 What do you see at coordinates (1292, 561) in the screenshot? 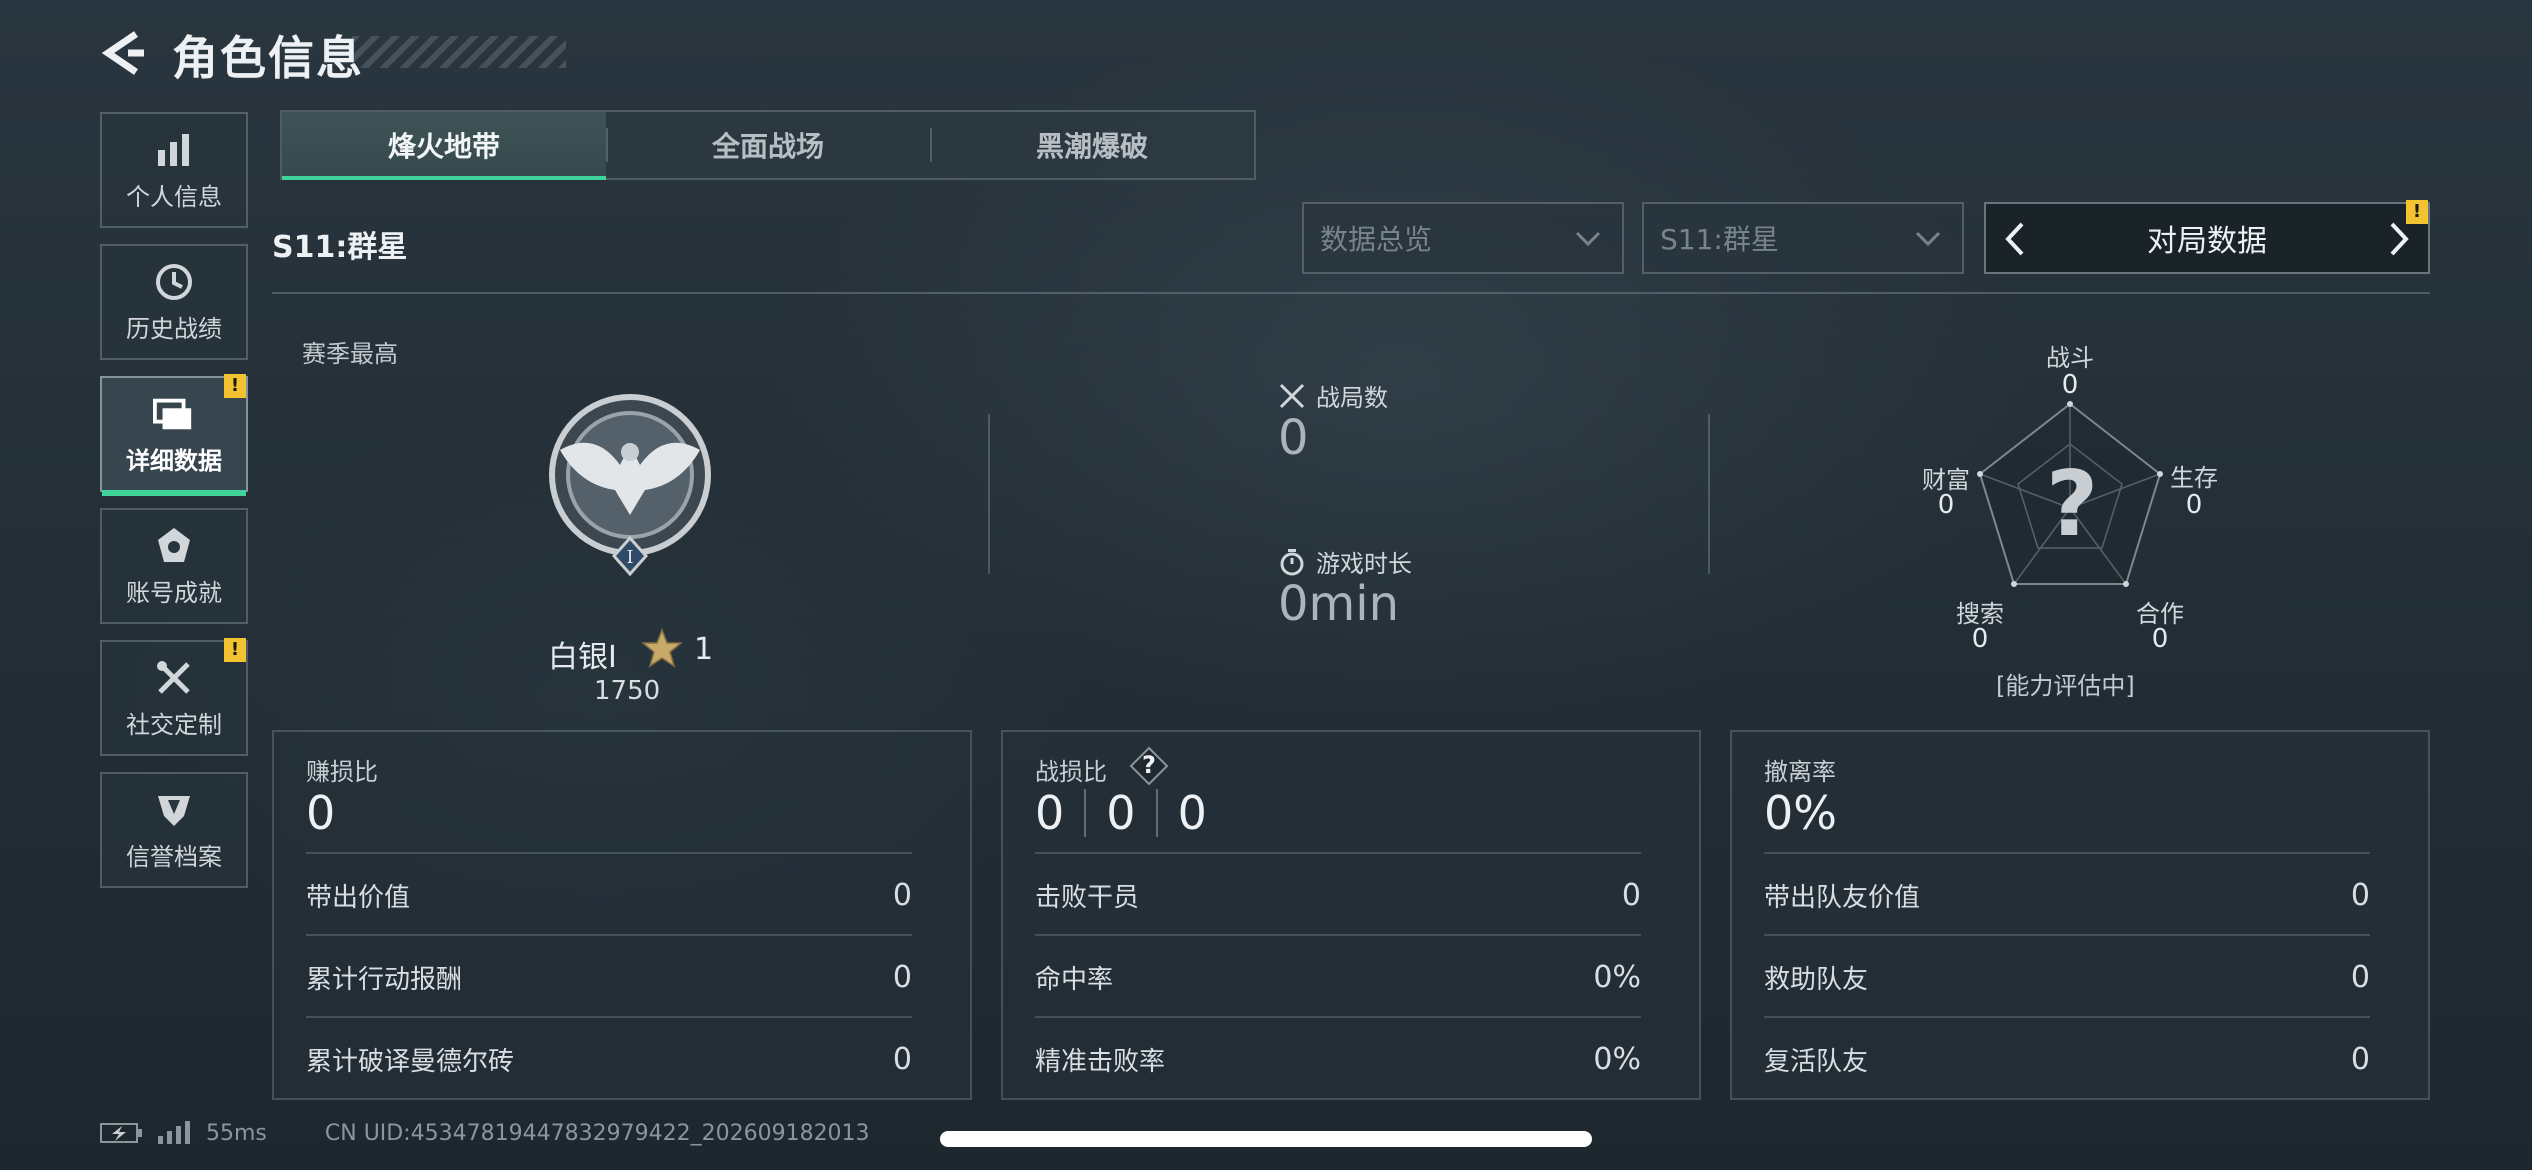
I see `stopwatch-icon` at bounding box center [1292, 561].